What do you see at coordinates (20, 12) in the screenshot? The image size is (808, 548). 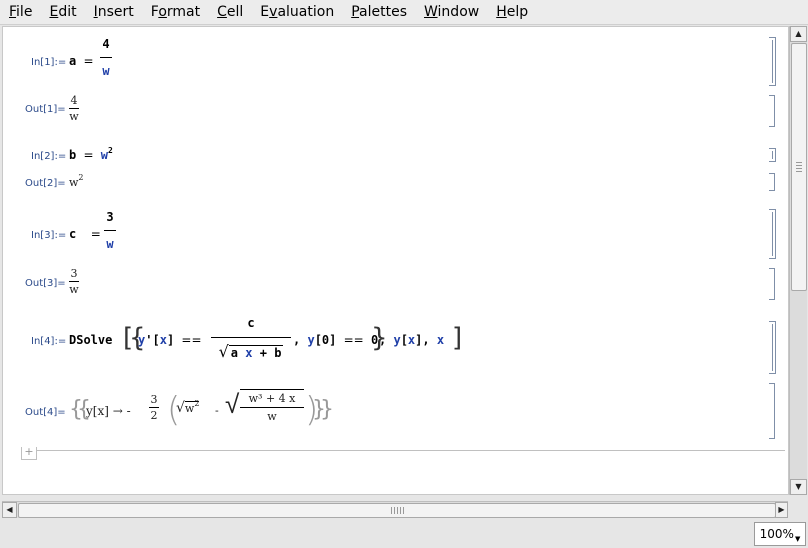 I see `menu-file: File` at bounding box center [20, 12].